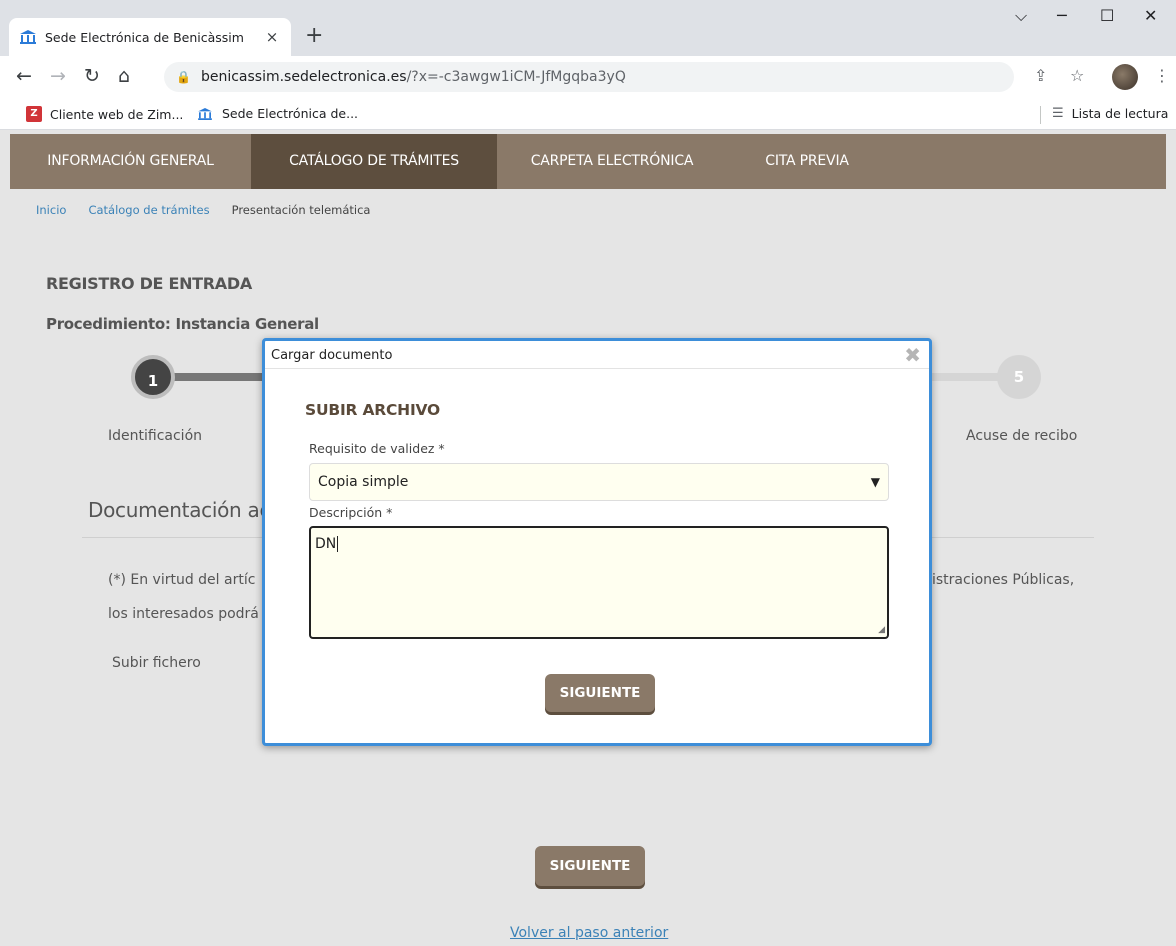 The image size is (1176, 946). I want to click on window-close-icon: ✕, so click(1150, 15).